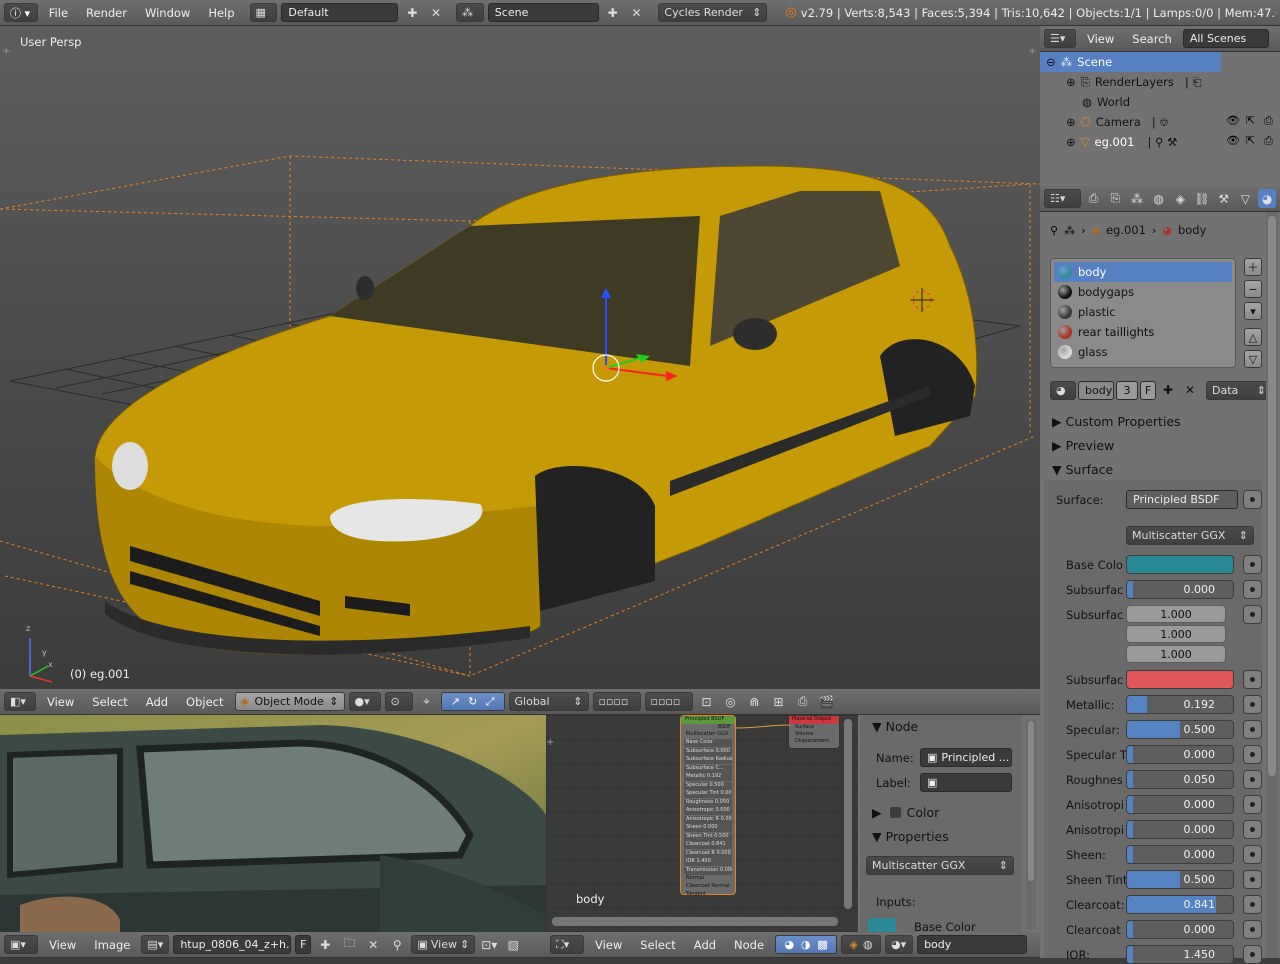 This screenshot has height=964, width=1280. I want to click on scene-tab-icon: ⁂, so click(1137, 198).